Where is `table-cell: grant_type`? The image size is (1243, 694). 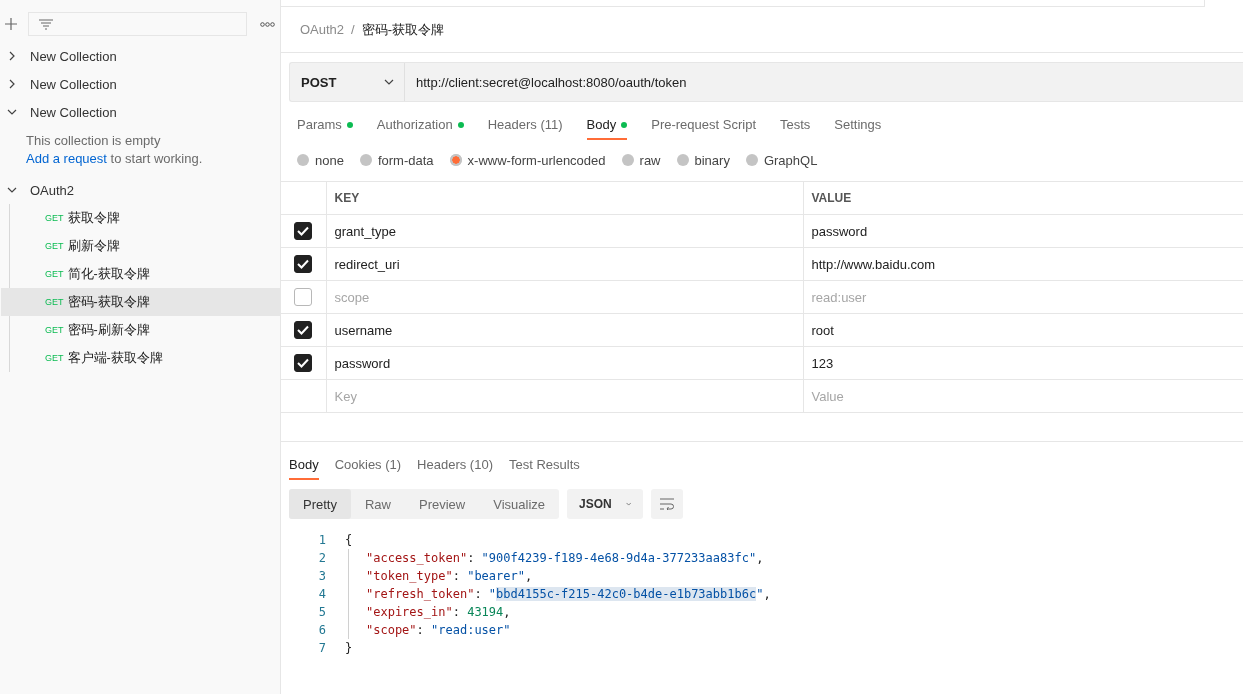 table-cell: grant_type is located at coordinates (564, 231).